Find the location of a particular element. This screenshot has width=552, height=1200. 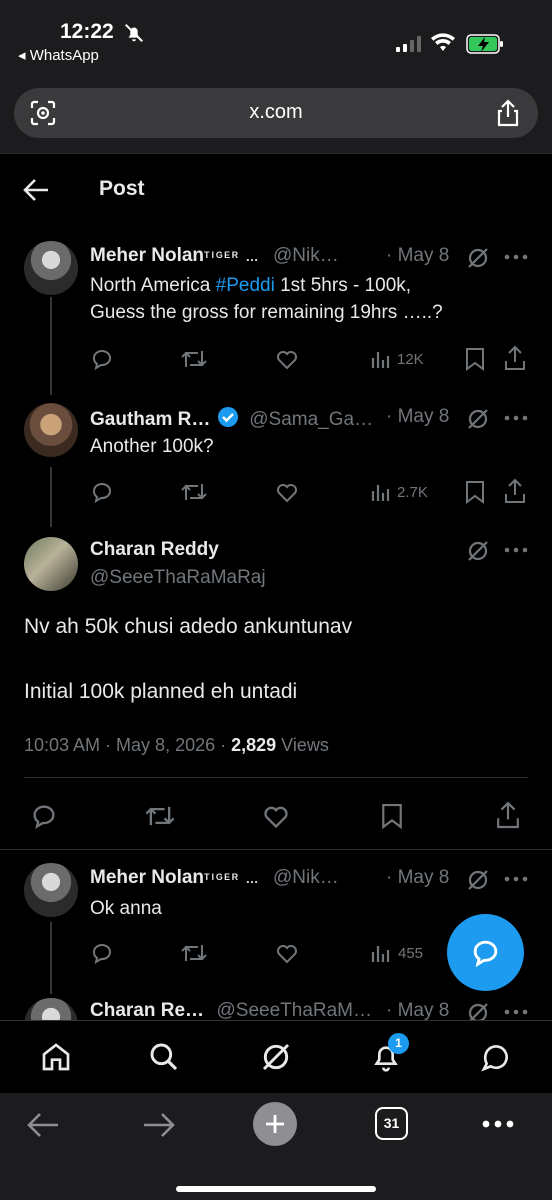

address-bar: x.com is located at coordinates (276, 113).